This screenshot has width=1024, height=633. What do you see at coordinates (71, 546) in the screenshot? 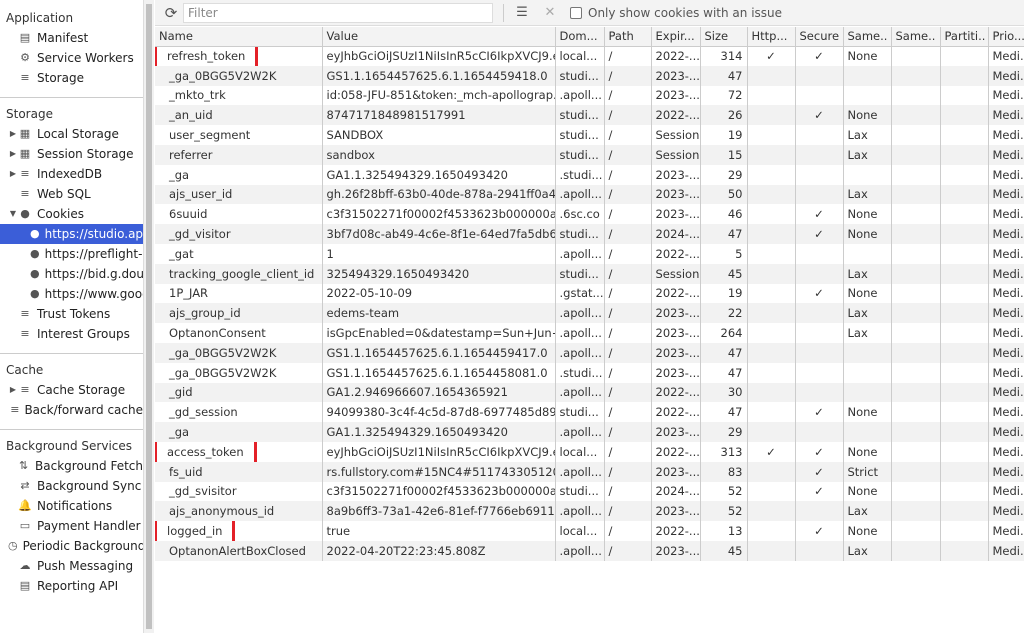
I see `sidebar-item: ◷ Periodic Background Sync` at bounding box center [71, 546].